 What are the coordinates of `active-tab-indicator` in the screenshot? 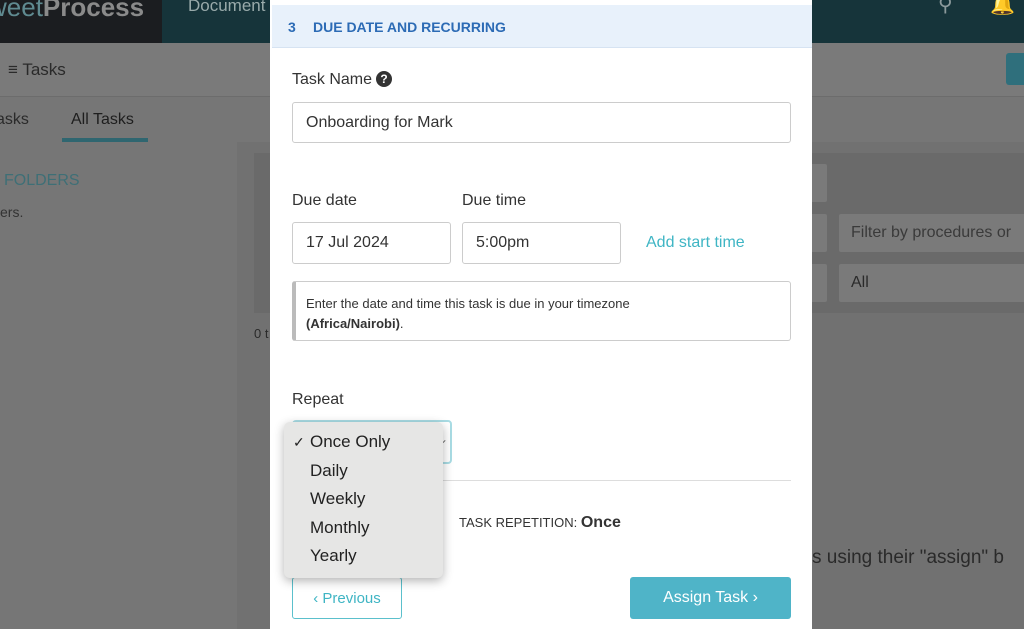 It's located at (105, 140).